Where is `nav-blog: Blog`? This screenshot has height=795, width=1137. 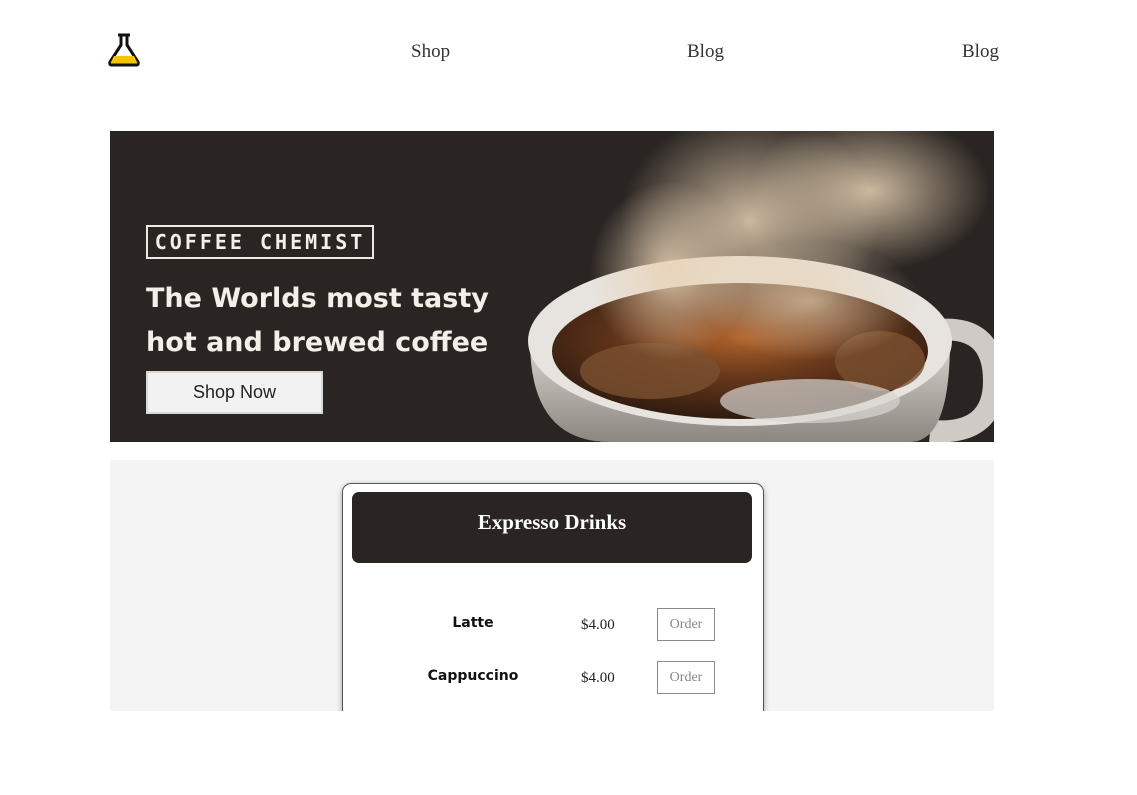 nav-blog: Blog is located at coordinates (705, 52).